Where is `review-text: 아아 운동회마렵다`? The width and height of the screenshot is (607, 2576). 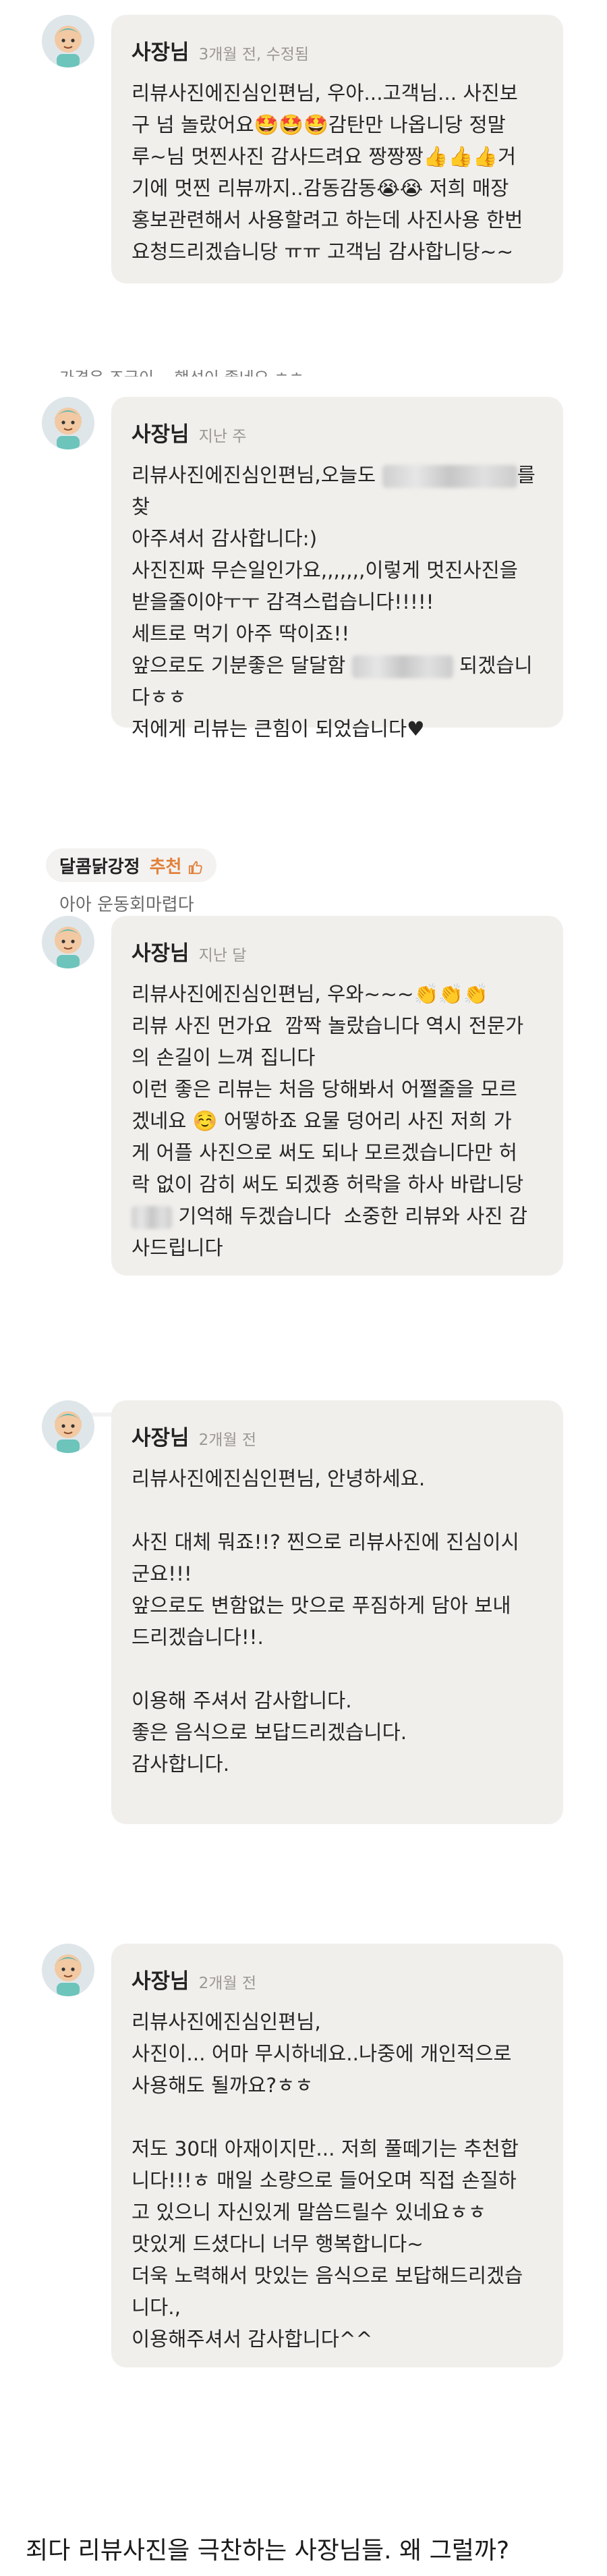
review-text: 아아 운동회마렵다 is located at coordinates (126, 905).